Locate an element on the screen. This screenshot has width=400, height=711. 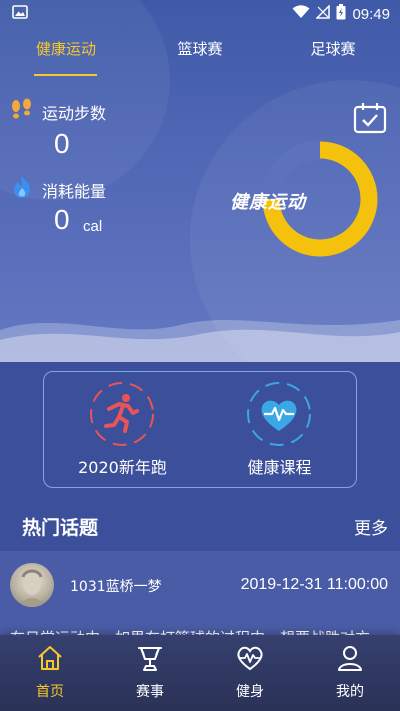
health-course-button: 健康课程 is located at coordinates (279, 430).